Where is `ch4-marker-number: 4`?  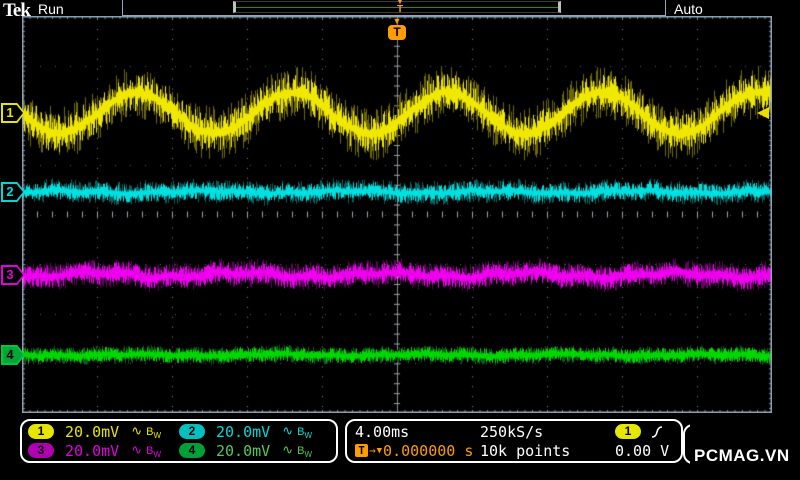
ch4-marker-number: 4 is located at coordinates (10, 354).